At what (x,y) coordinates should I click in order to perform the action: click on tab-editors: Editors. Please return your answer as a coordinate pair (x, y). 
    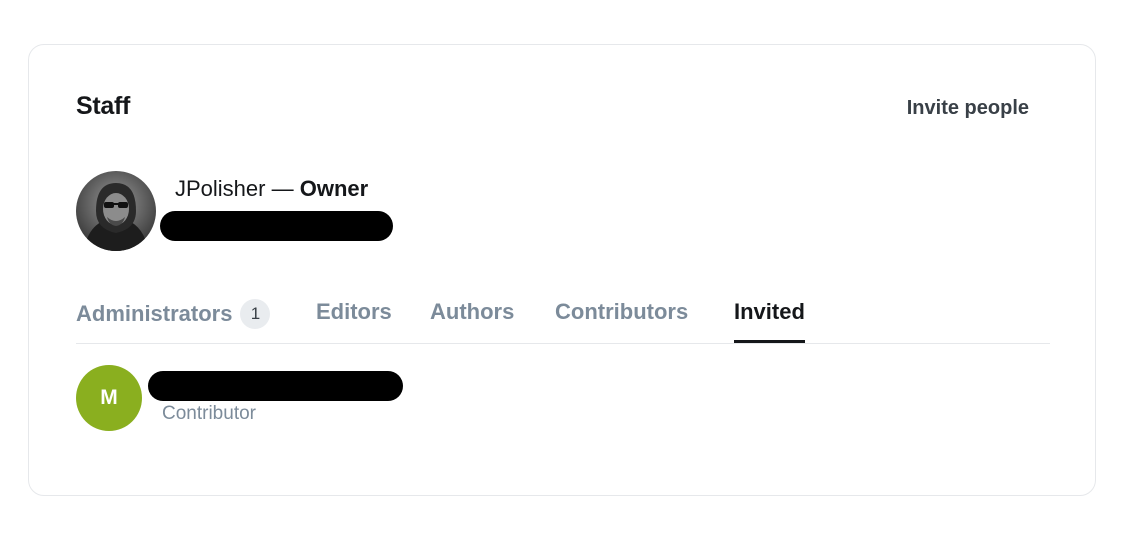
    Looking at the image, I should click on (354, 321).